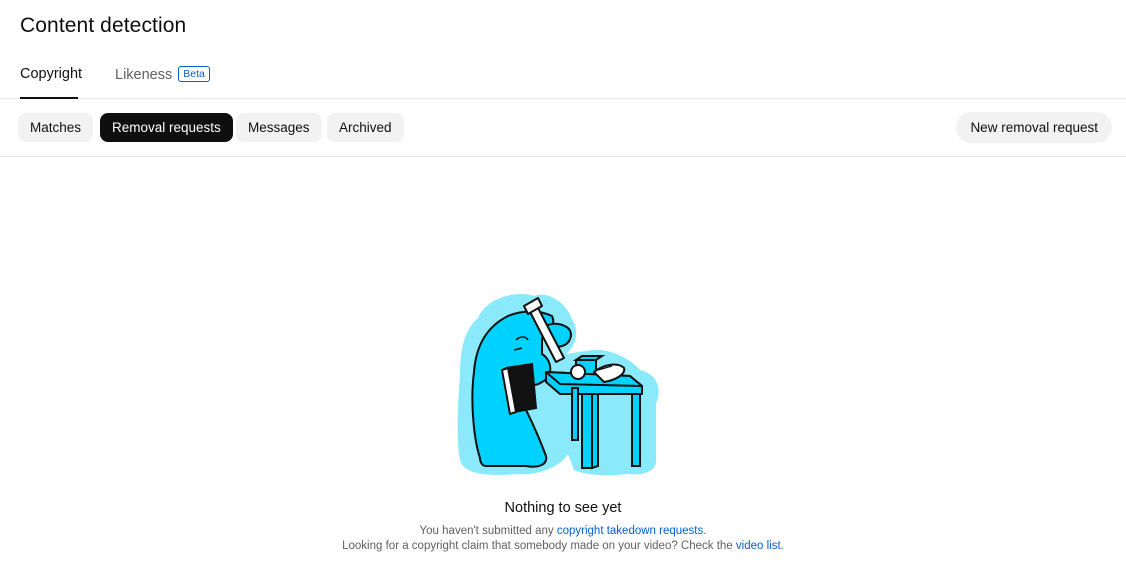 The height and width of the screenshot is (567, 1126). Describe the element at coordinates (365, 127) in the screenshot. I see `filter-chip-archived: Archived` at that location.